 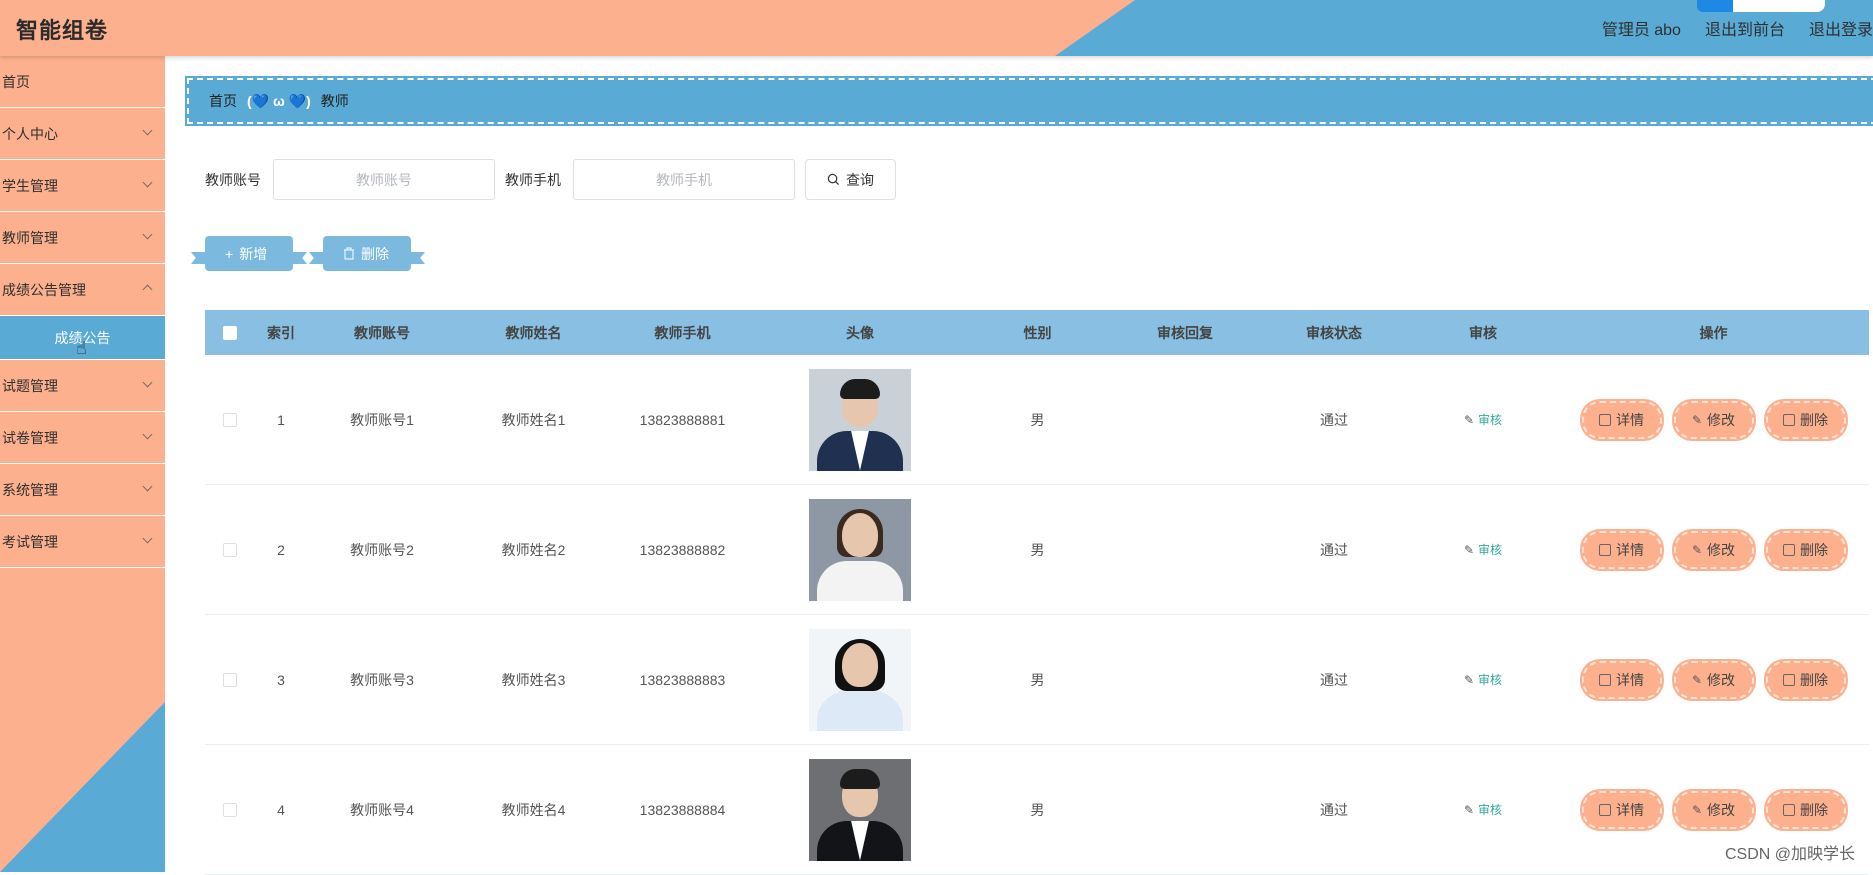 I want to click on add-button: + 新增, so click(x=249, y=253).